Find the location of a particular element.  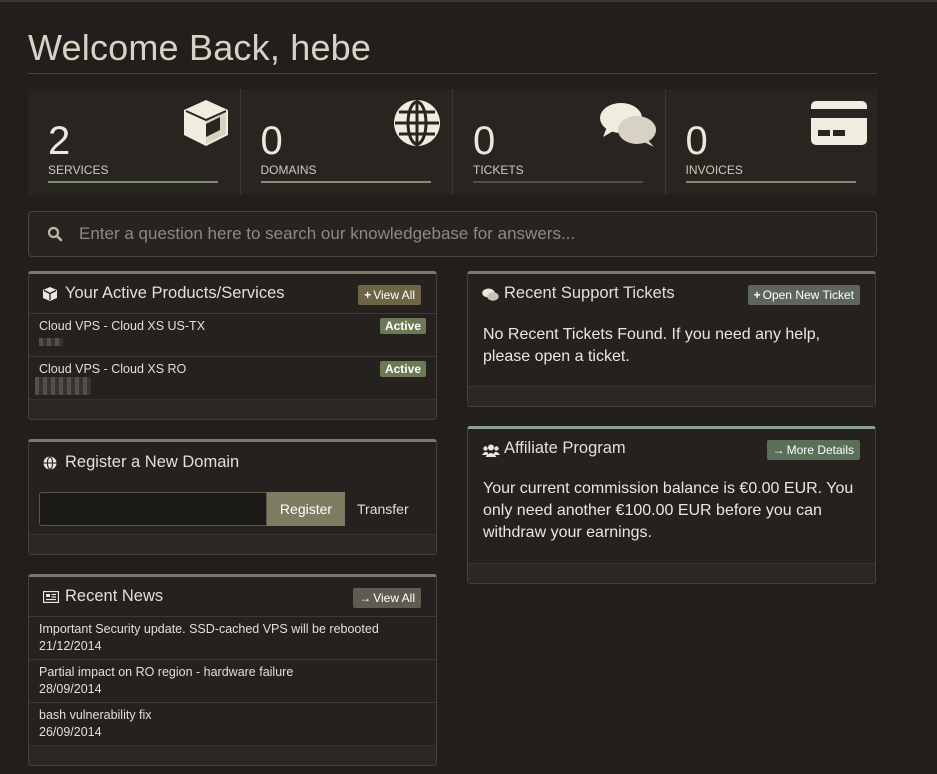

news-item: bash vulnerability fix 26/09/2014 is located at coordinates (232, 724).